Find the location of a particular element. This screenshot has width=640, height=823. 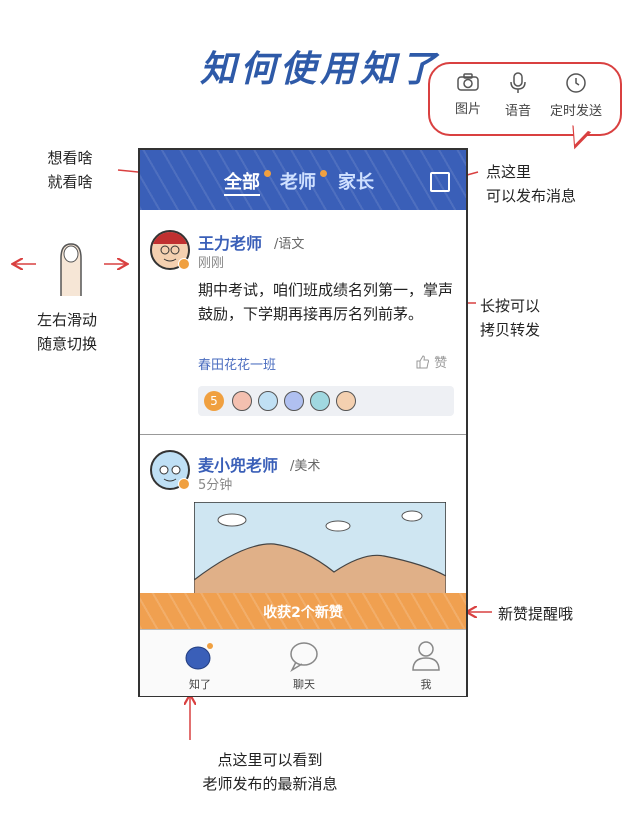

like-button: 赞 is located at coordinates (431, 361).